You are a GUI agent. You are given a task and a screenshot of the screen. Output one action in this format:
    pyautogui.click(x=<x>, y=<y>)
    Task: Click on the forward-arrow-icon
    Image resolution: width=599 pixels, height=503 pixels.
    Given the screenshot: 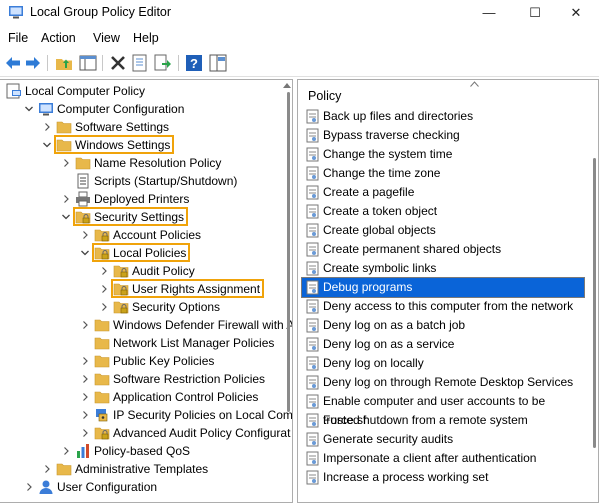 What is the action you would take?
    pyautogui.click(x=33, y=63)
    